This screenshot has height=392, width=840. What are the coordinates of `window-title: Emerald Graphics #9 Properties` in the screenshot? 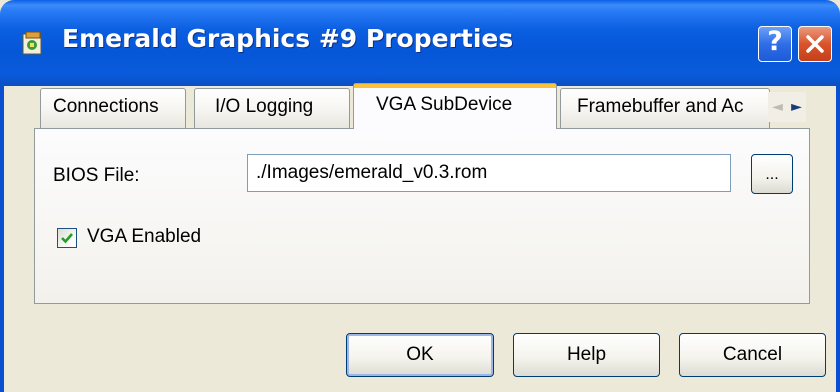 It's located at (288, 38).